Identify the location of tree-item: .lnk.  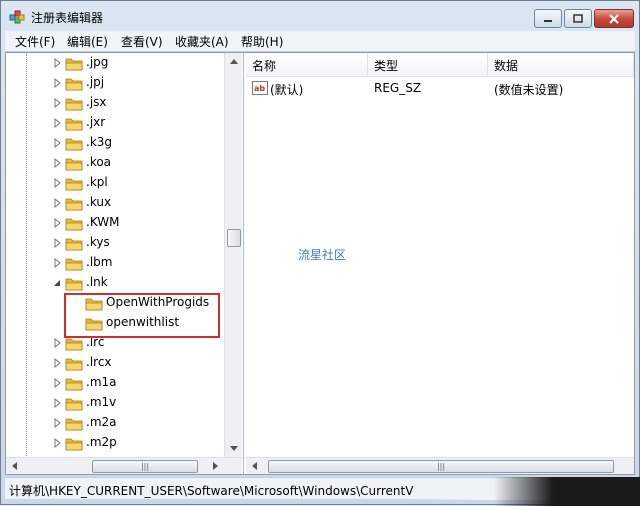
(116, 283).